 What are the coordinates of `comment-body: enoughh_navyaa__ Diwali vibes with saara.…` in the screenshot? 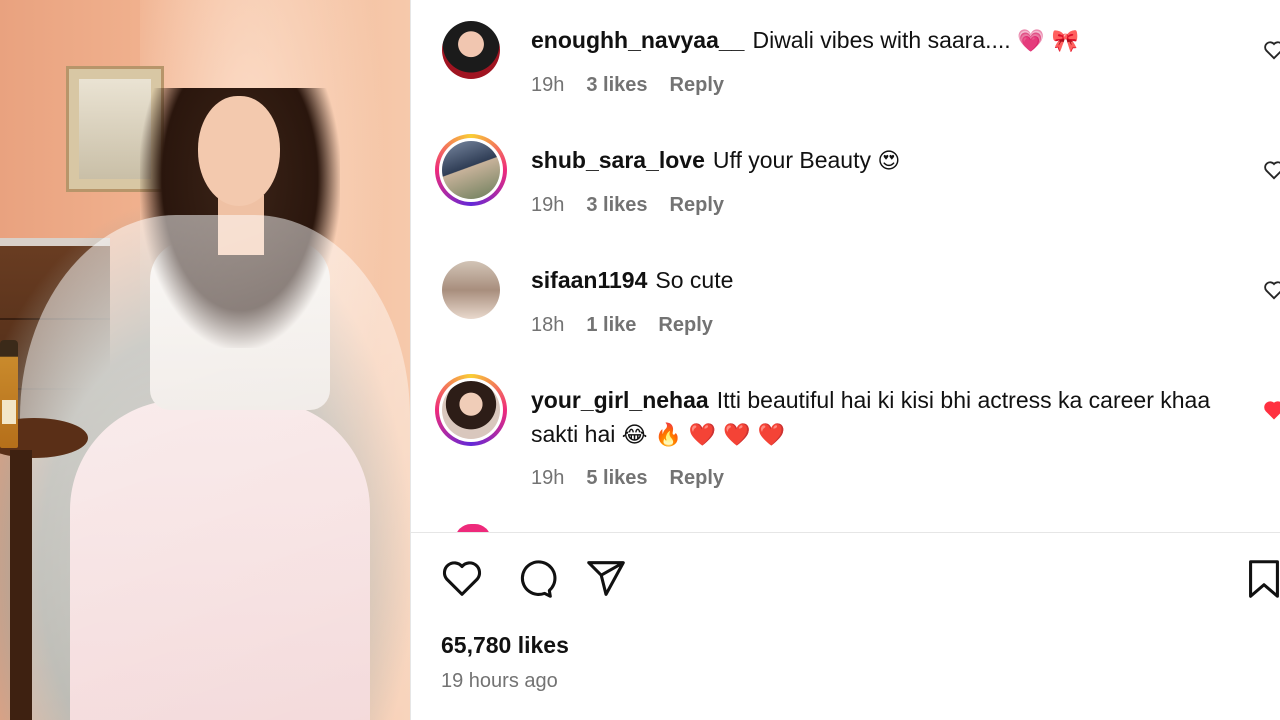 It's located at (886, 41).